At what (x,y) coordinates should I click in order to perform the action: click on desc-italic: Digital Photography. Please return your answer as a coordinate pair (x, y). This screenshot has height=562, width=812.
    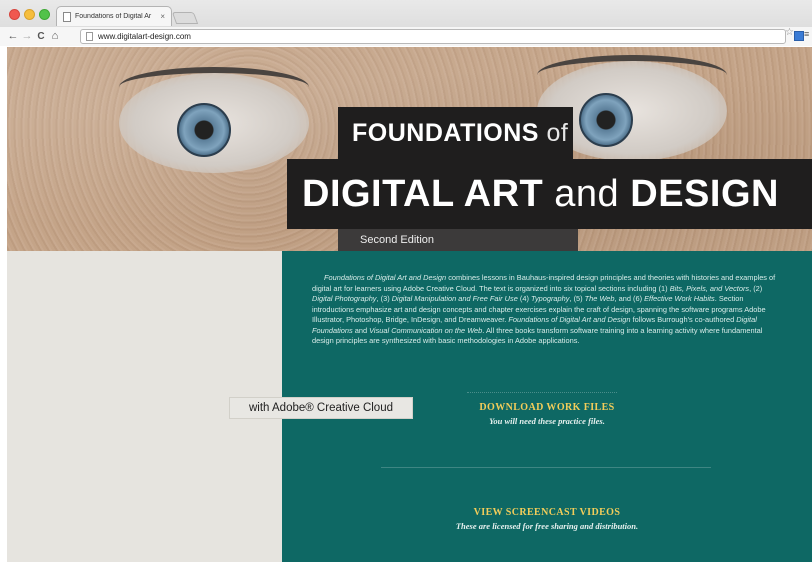
    Looking at the image, I should click on (344, 298).